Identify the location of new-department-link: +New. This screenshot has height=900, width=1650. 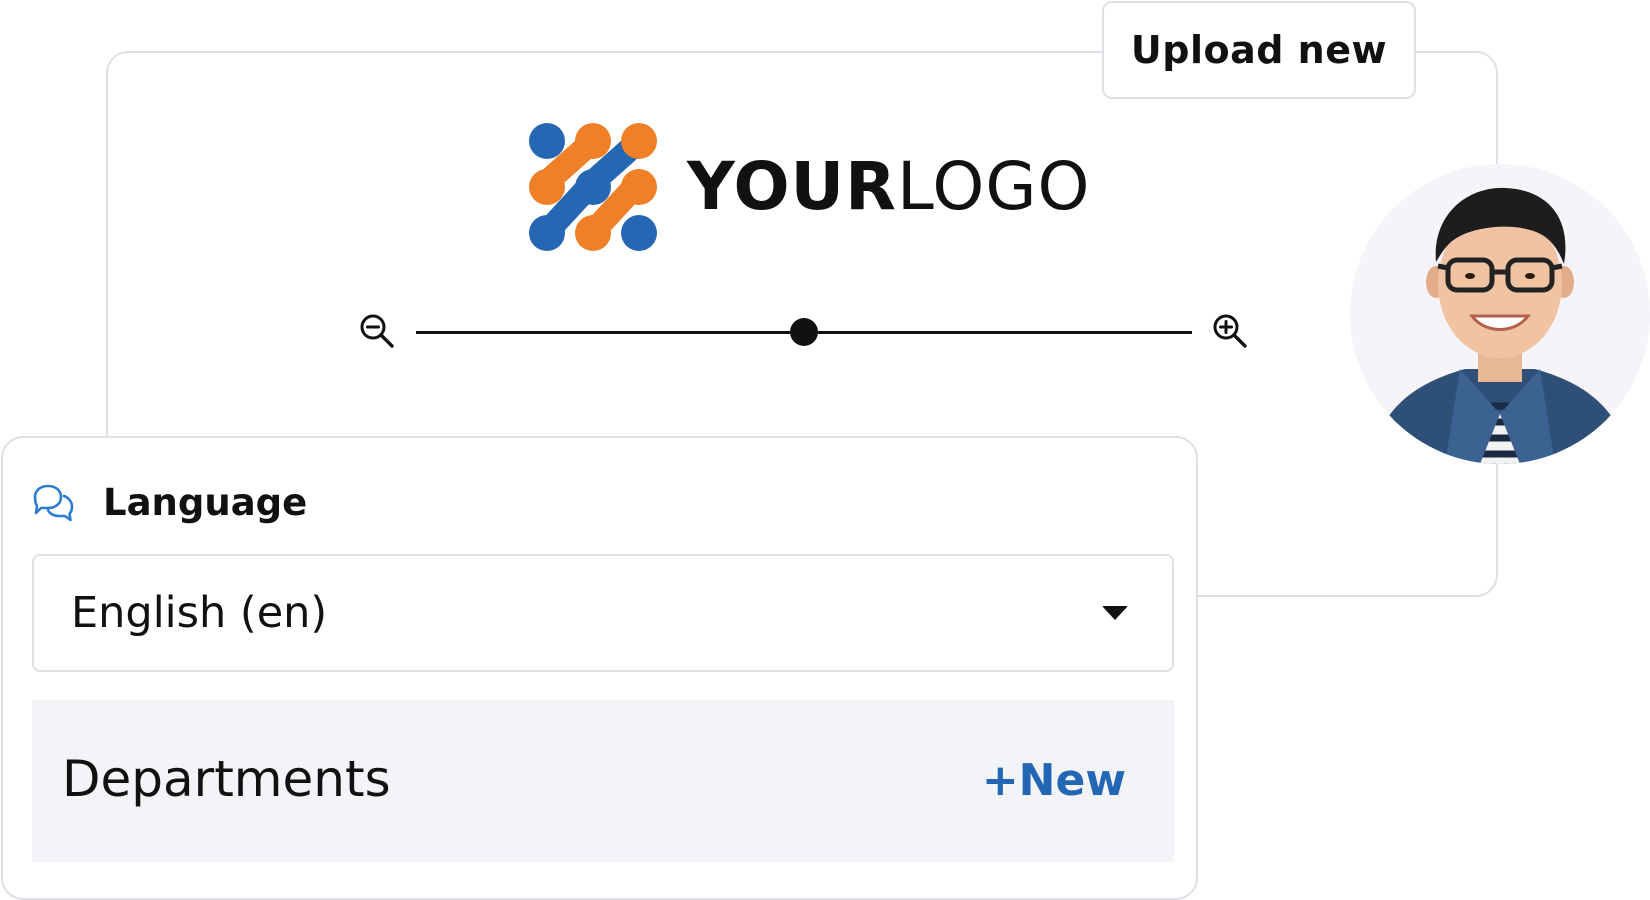
(1054, 780).